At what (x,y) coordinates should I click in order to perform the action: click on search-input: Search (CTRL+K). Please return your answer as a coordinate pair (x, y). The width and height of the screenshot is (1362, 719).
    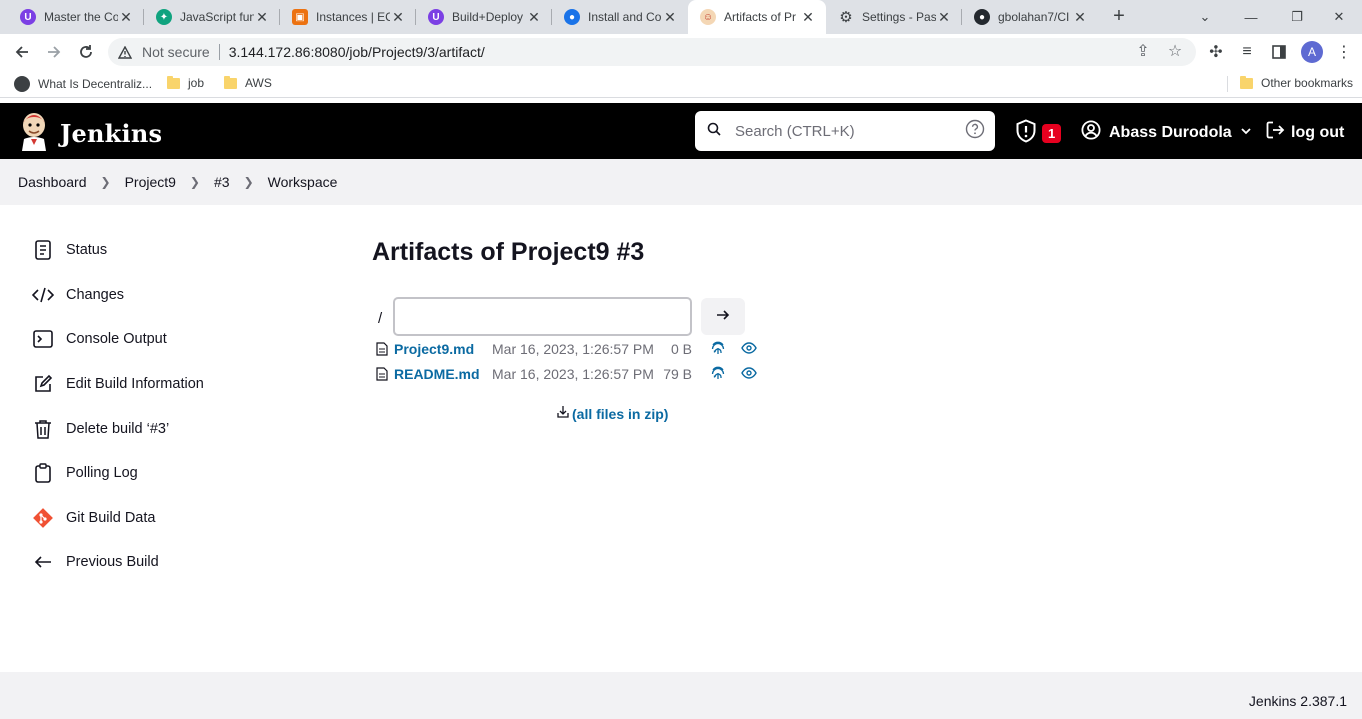
    Looking at the image, I should click on (845, 131).